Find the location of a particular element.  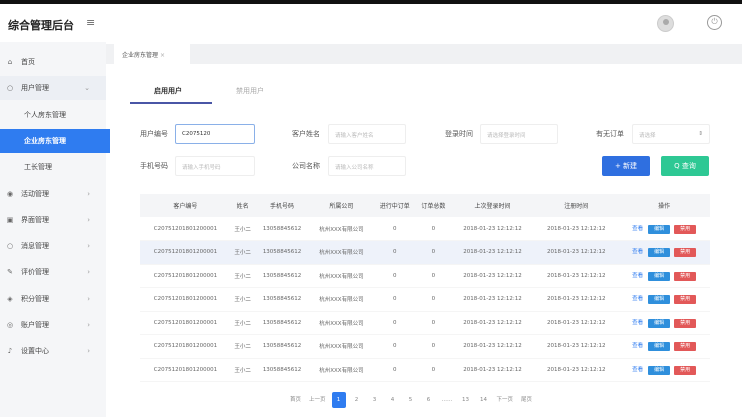

header: 综合管理后台 ≡ ⏻ is located at coordinates (371, 23).